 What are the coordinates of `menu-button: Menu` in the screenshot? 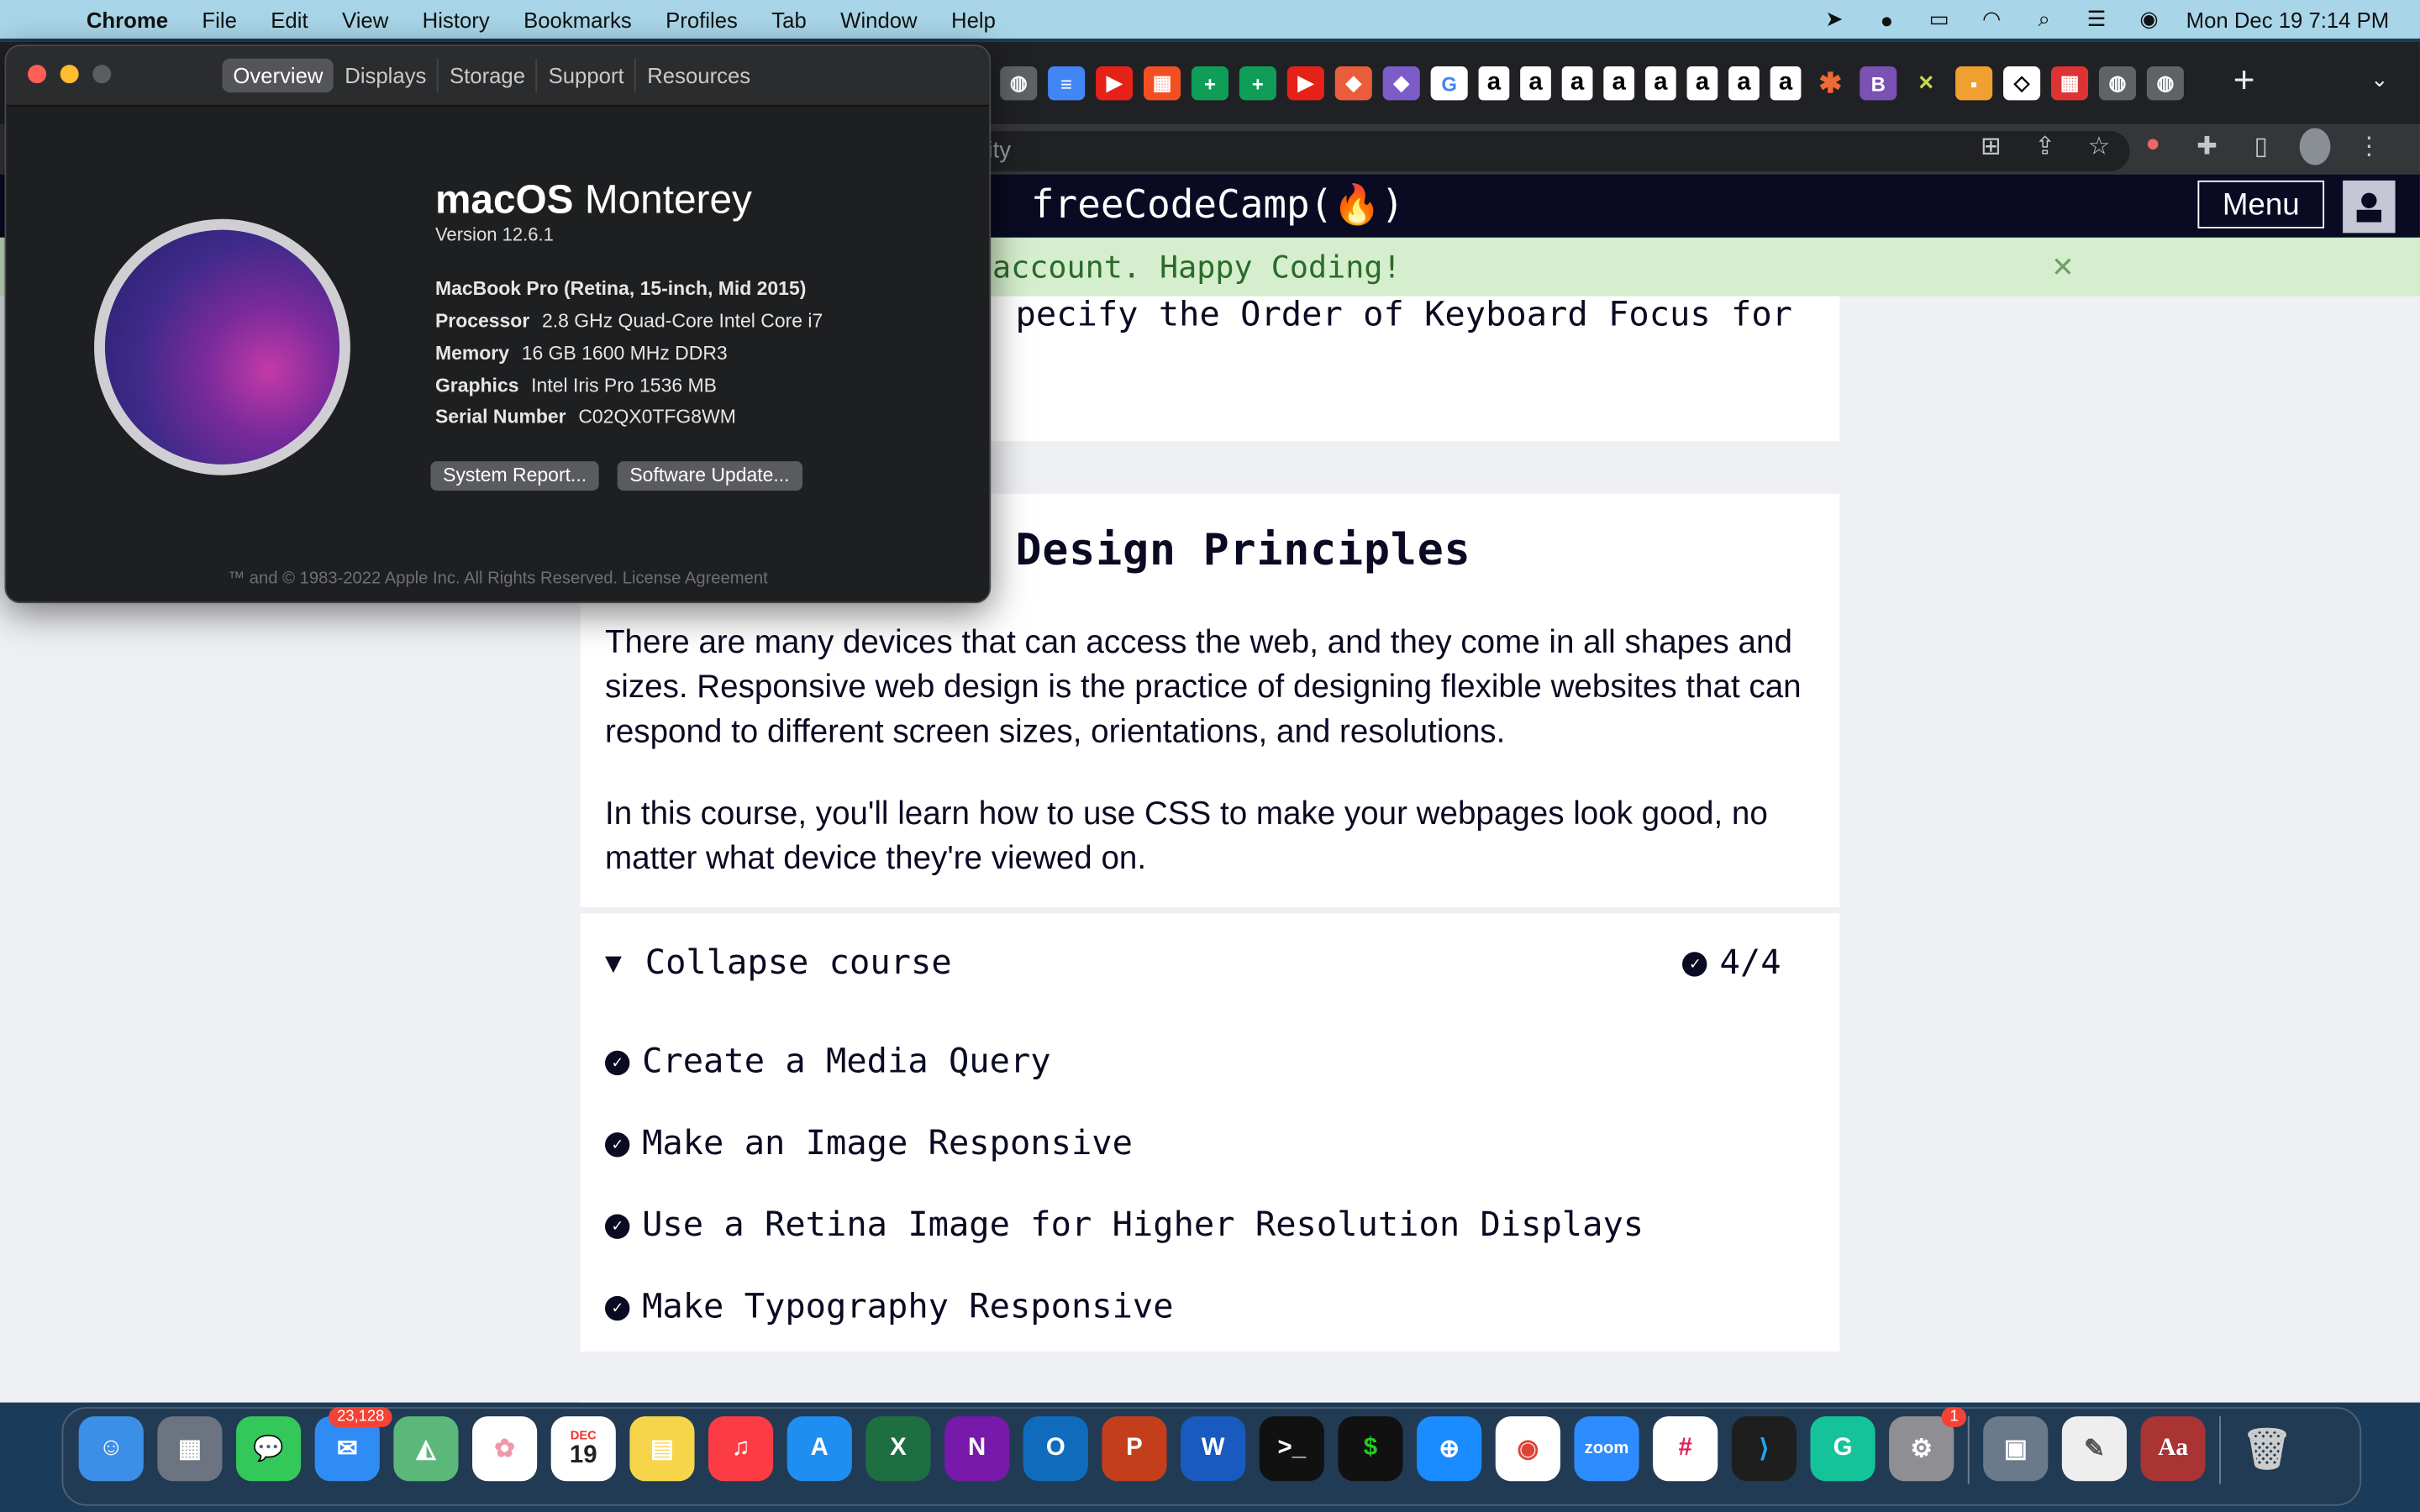 It's located at (2261, 204).